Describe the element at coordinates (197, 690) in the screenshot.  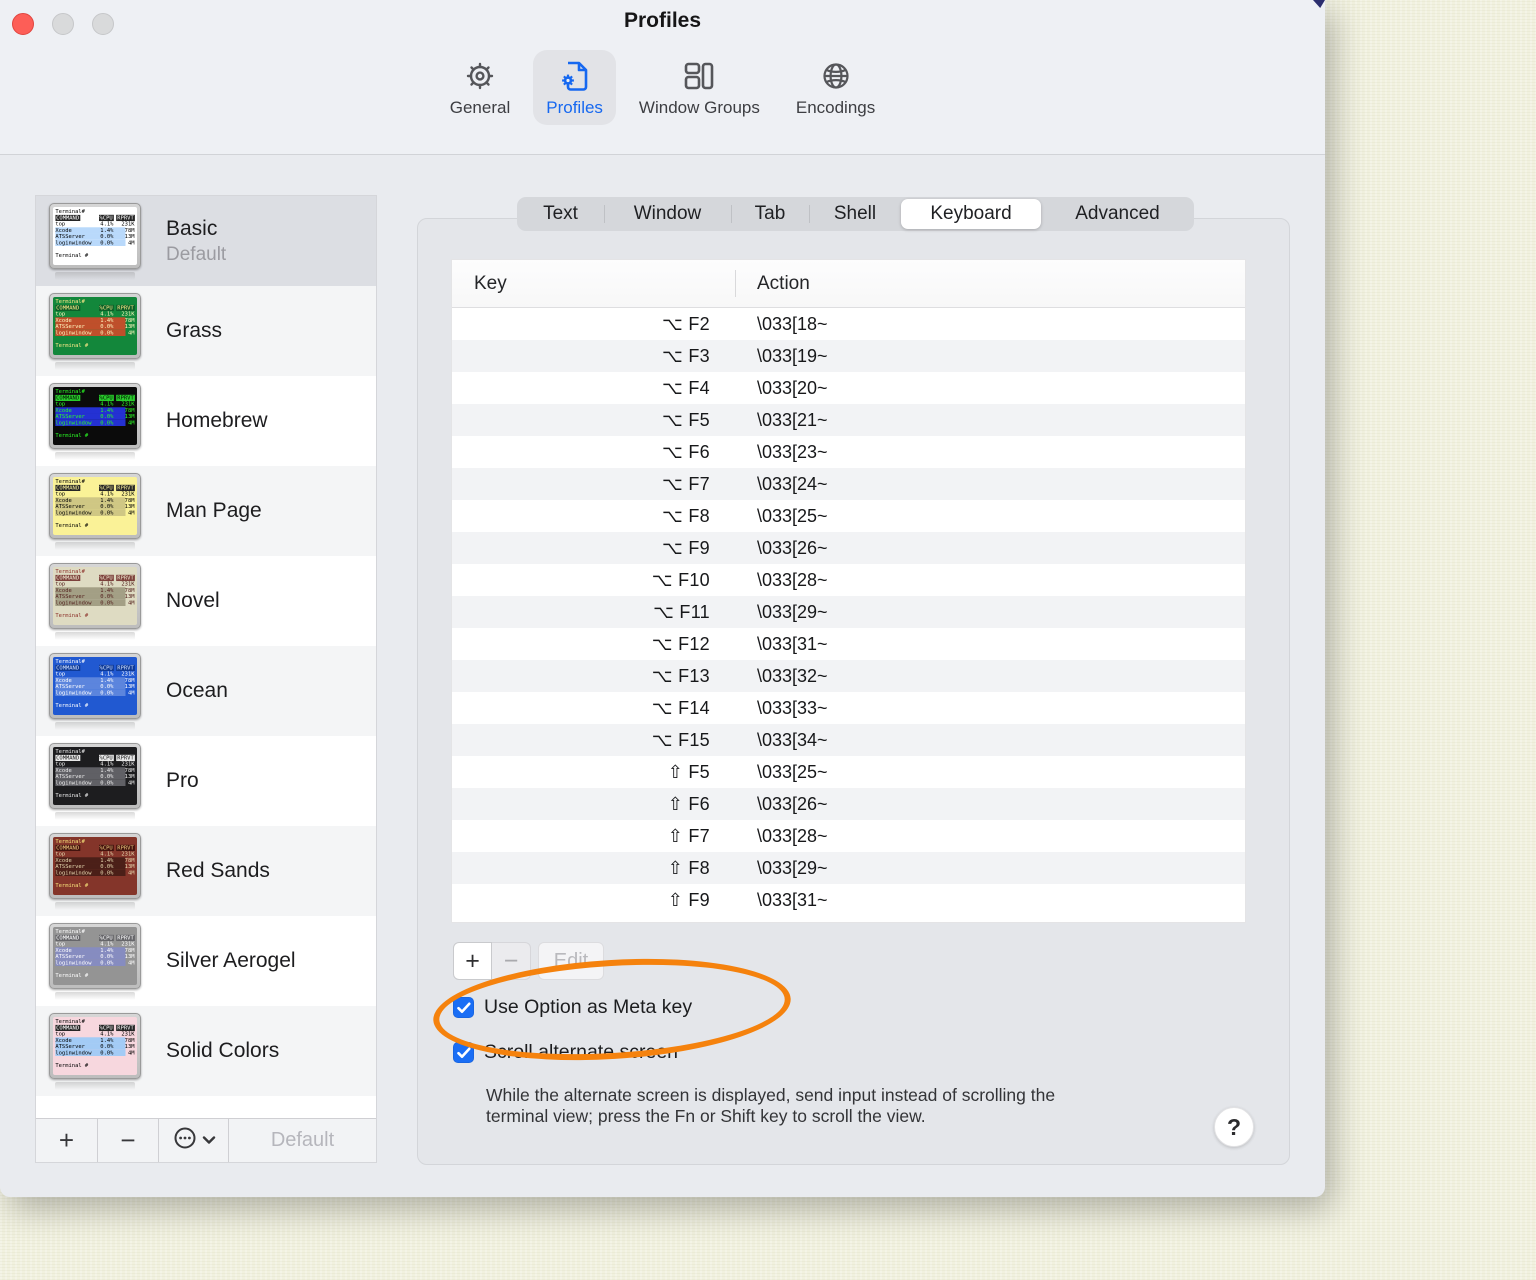
I see `profile-name: Ocean` at that location.